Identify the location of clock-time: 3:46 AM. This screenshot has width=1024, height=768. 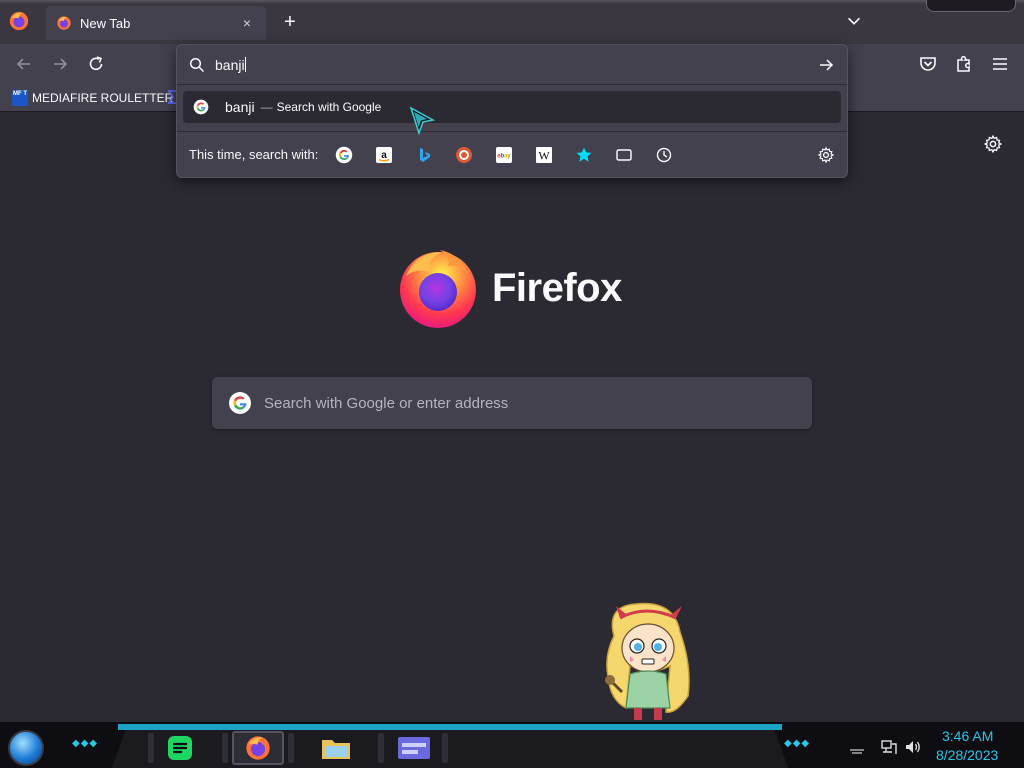
(967, 736).